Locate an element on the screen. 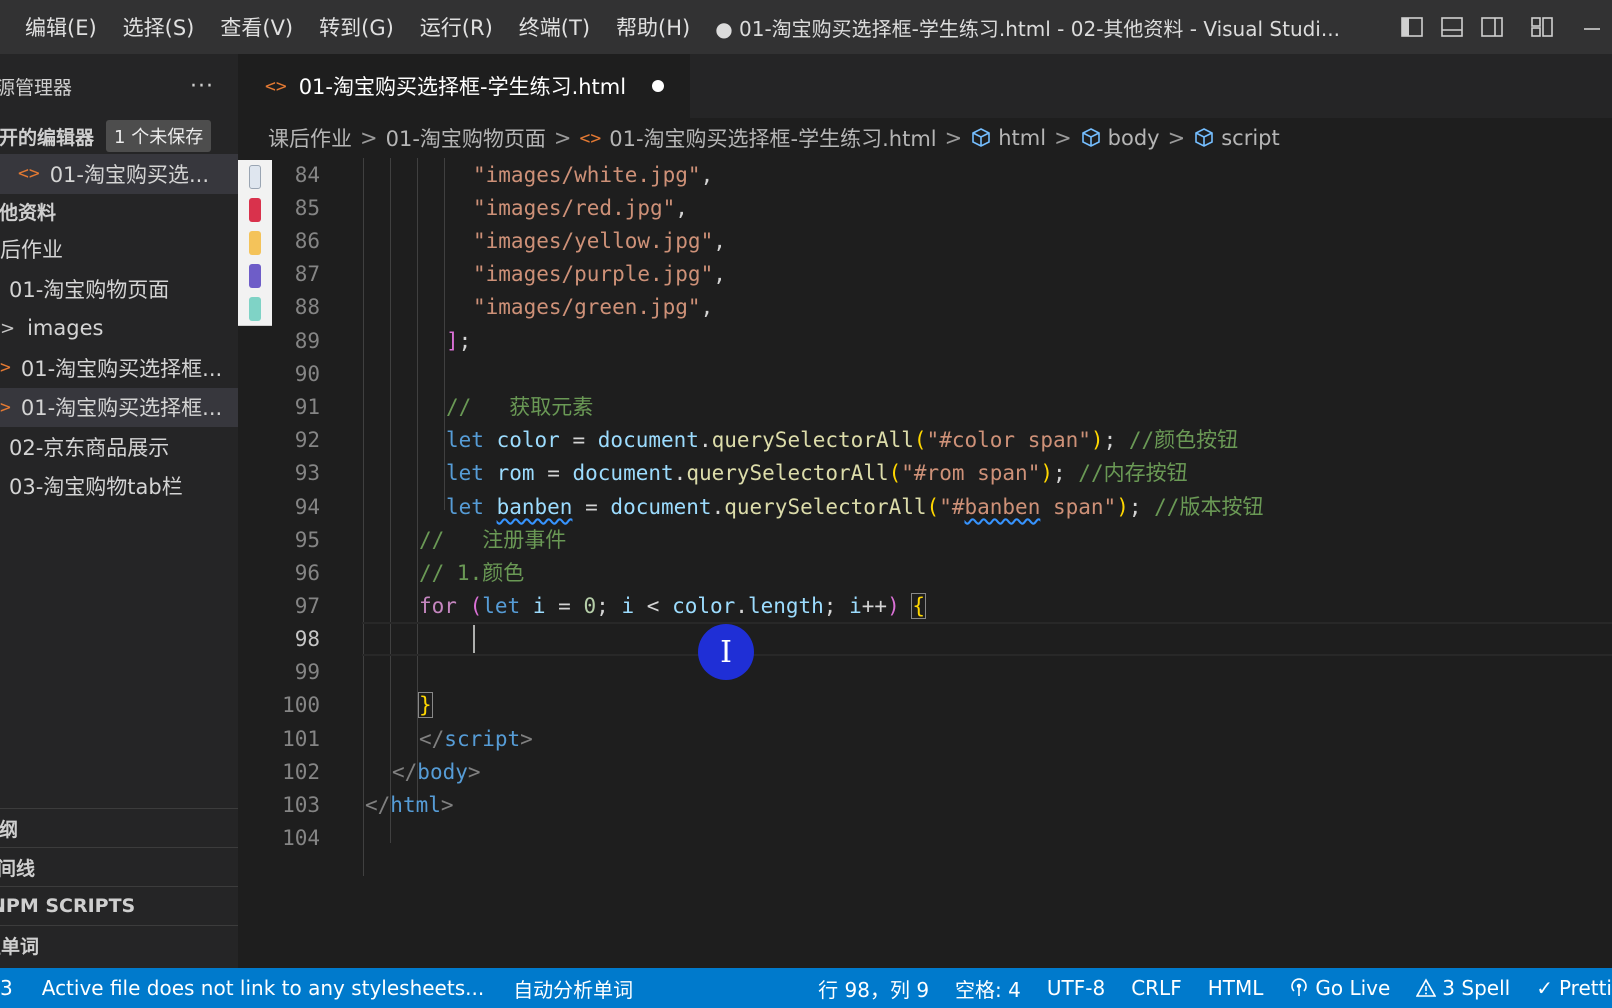  auto-analyze-button: 自动分析单词 is located at coordinates (571, 988).